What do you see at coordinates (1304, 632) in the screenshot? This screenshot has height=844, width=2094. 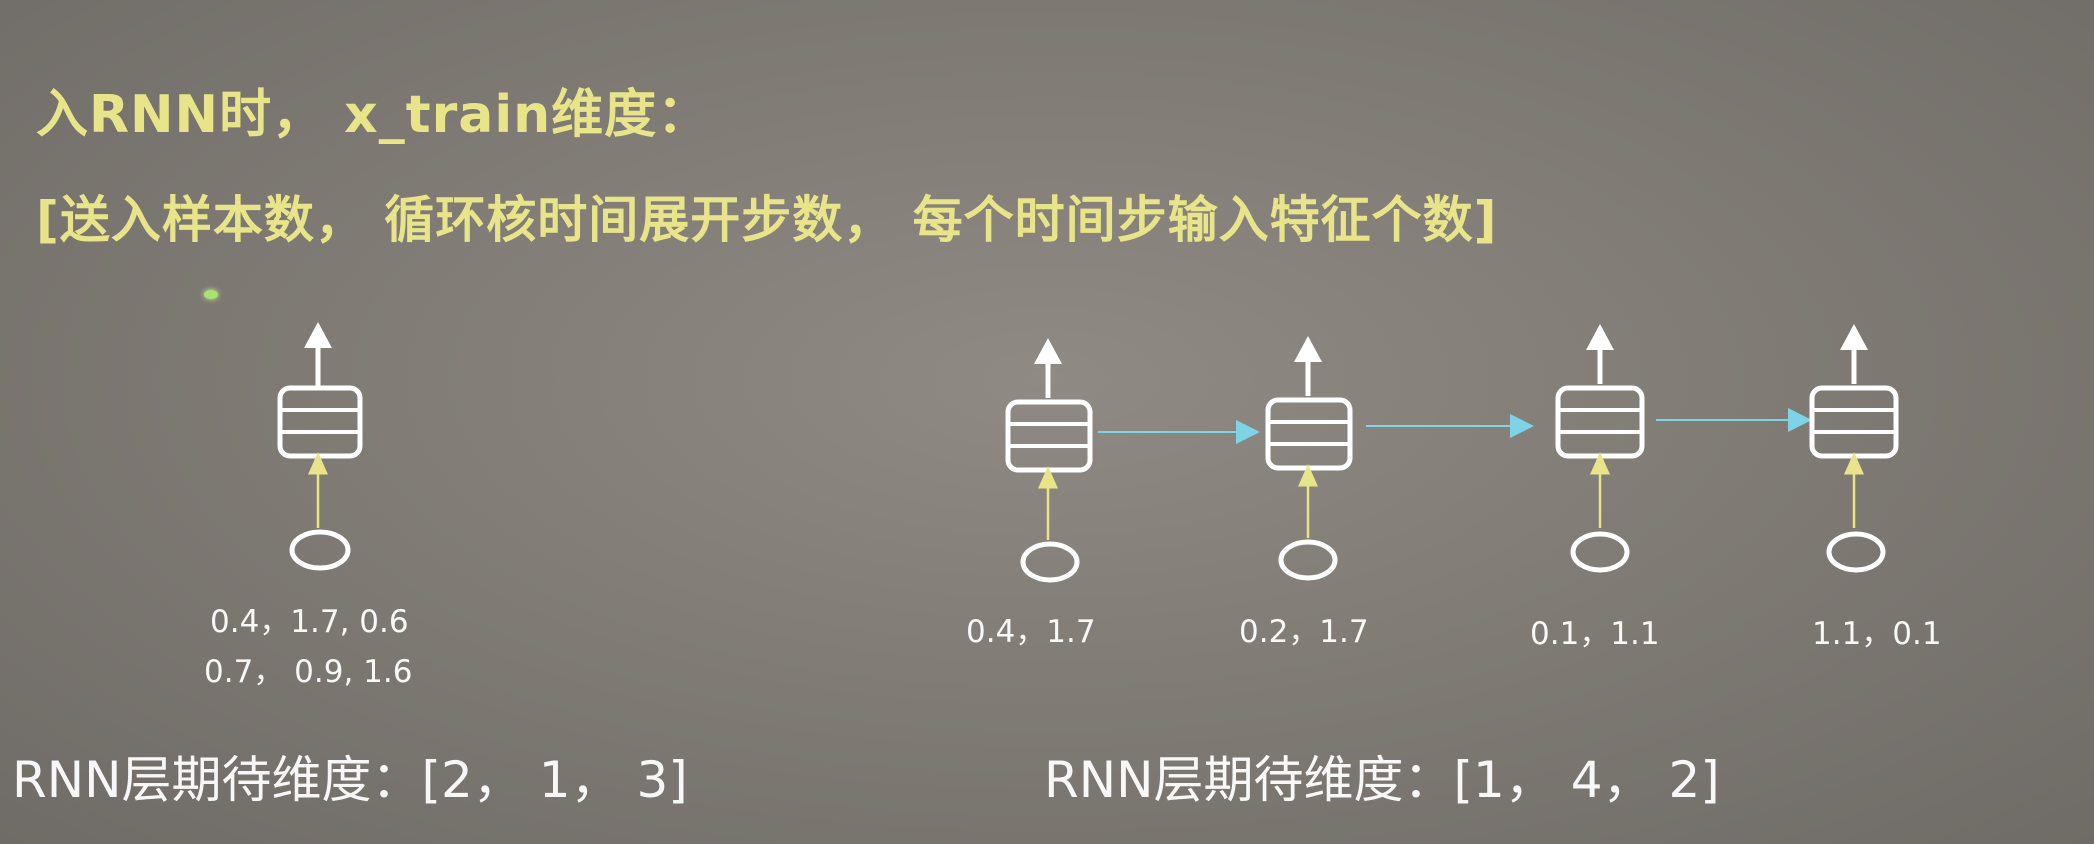 I see `step-2-input-values: 0.2，1.7` at bounding box center [1304, 632].